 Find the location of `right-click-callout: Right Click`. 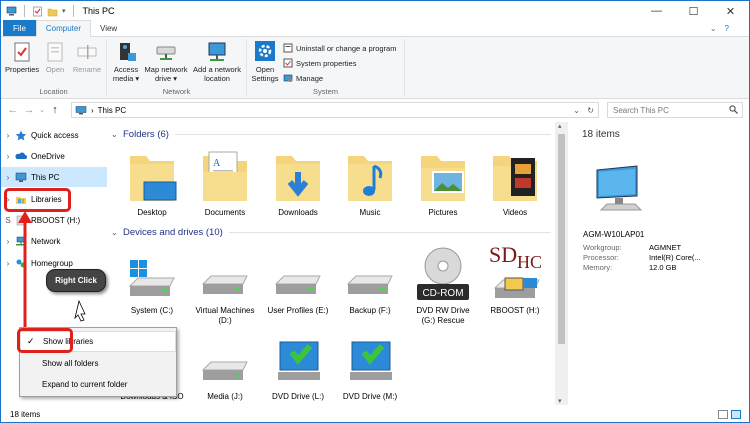

right-click-callout: Right Click is located at coordinates (76, 280).